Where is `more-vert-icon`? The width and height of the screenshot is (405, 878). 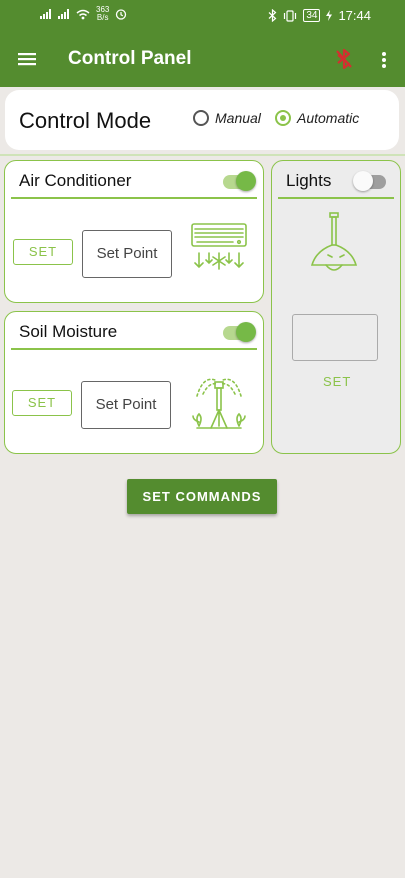
more-vert-icon is located at coordinates (384, 60).